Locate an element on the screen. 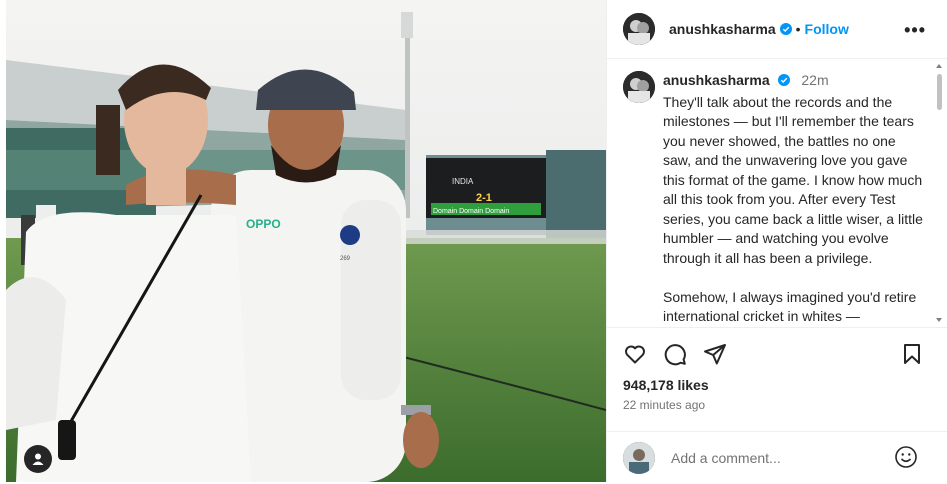 Image resolution: width=947 pixels, height=484 pixels. comment-icon is located at coordinates (675, 354).